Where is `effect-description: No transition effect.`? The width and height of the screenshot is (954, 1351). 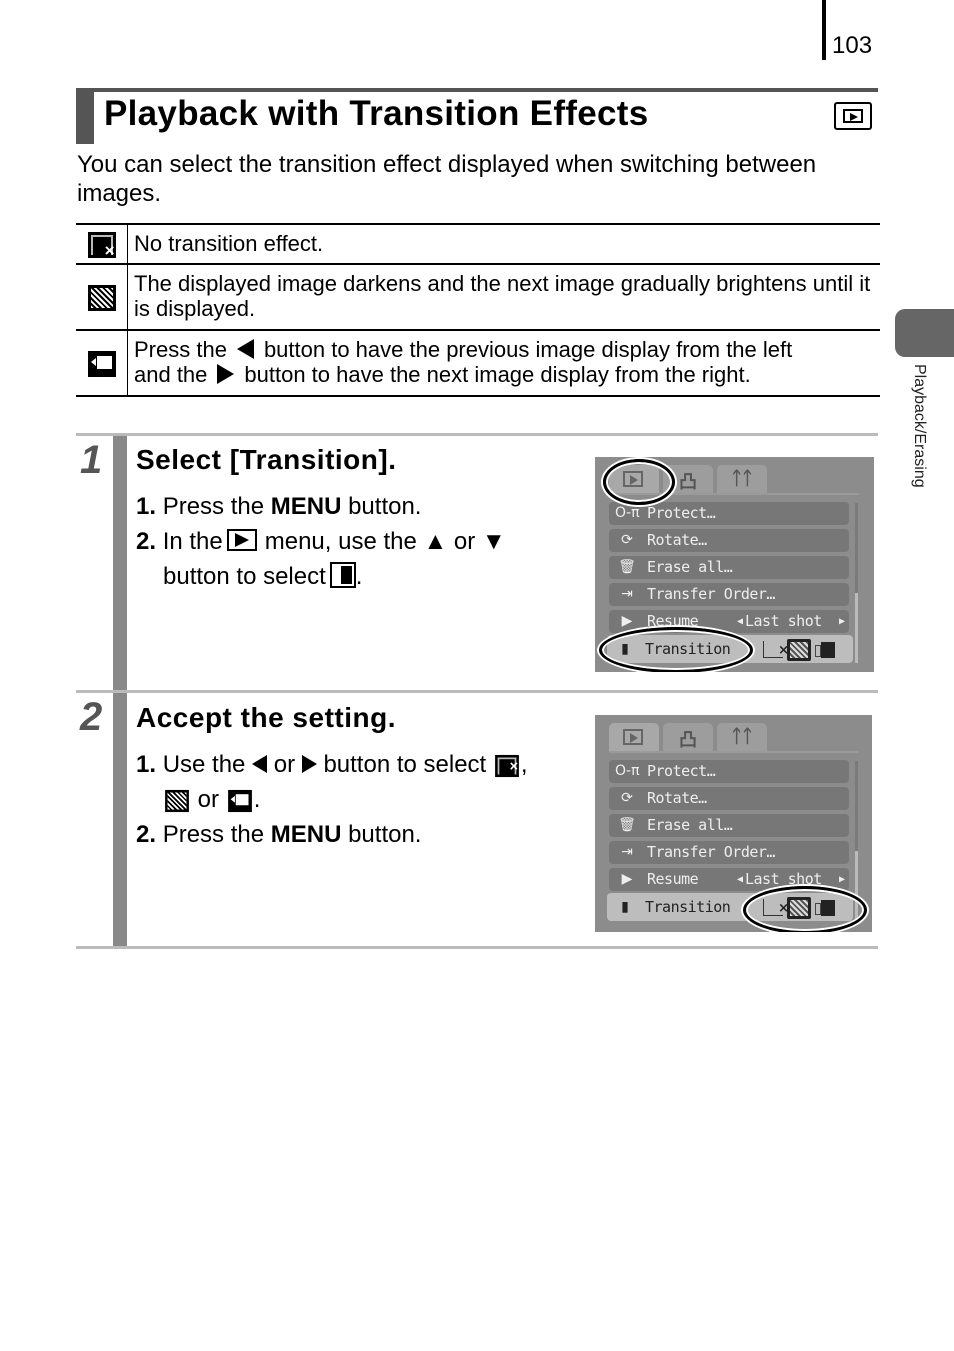 effect-description: No transition effect. is located at coordinates (503, 244).